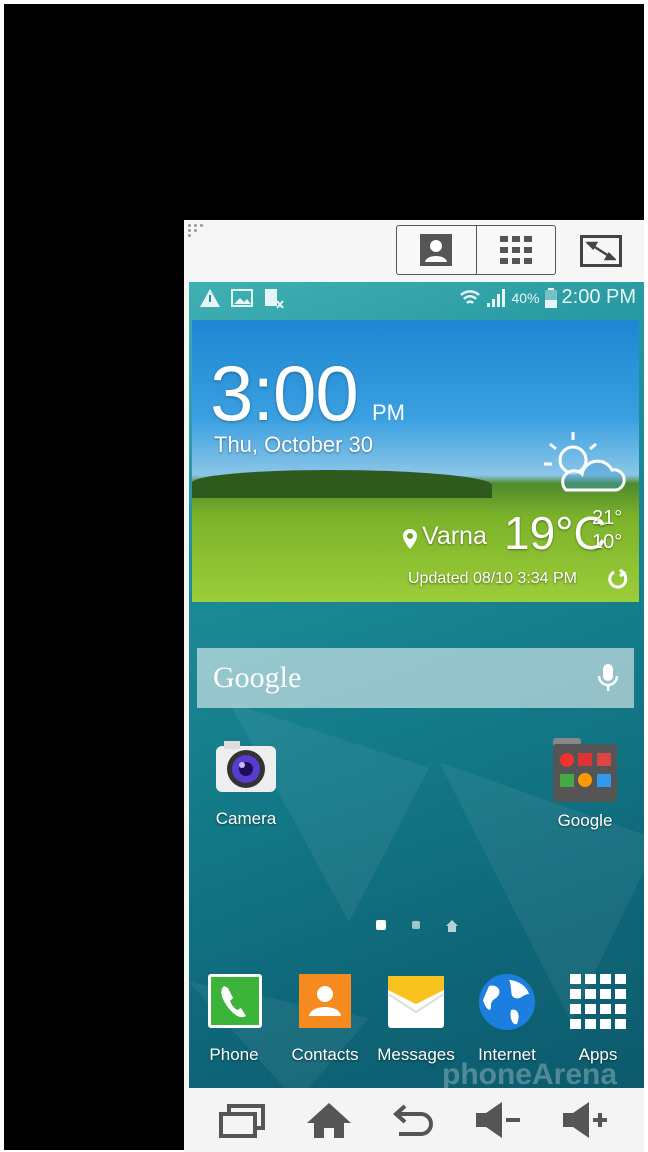  Describe the element at coordinates (380, 925) in the screenshot. I see `page-dot-active` at that location.